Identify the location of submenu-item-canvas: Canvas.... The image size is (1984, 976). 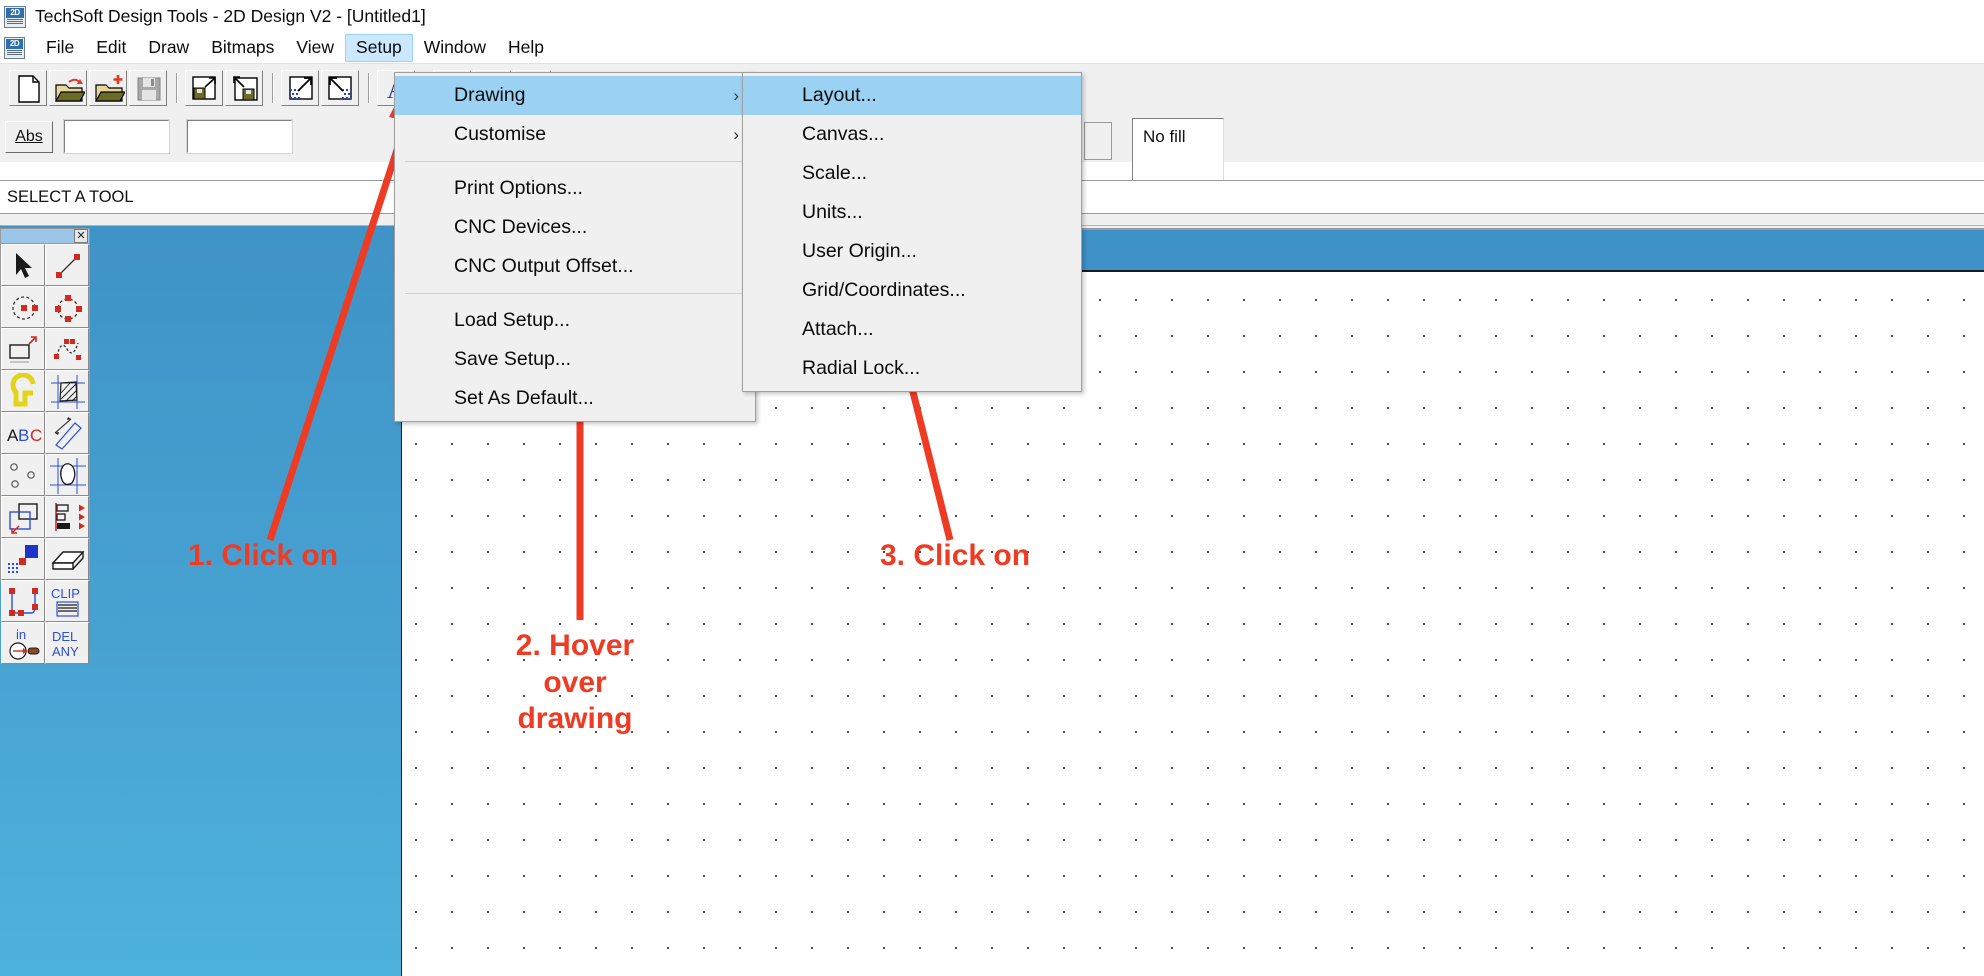
(912, 134).